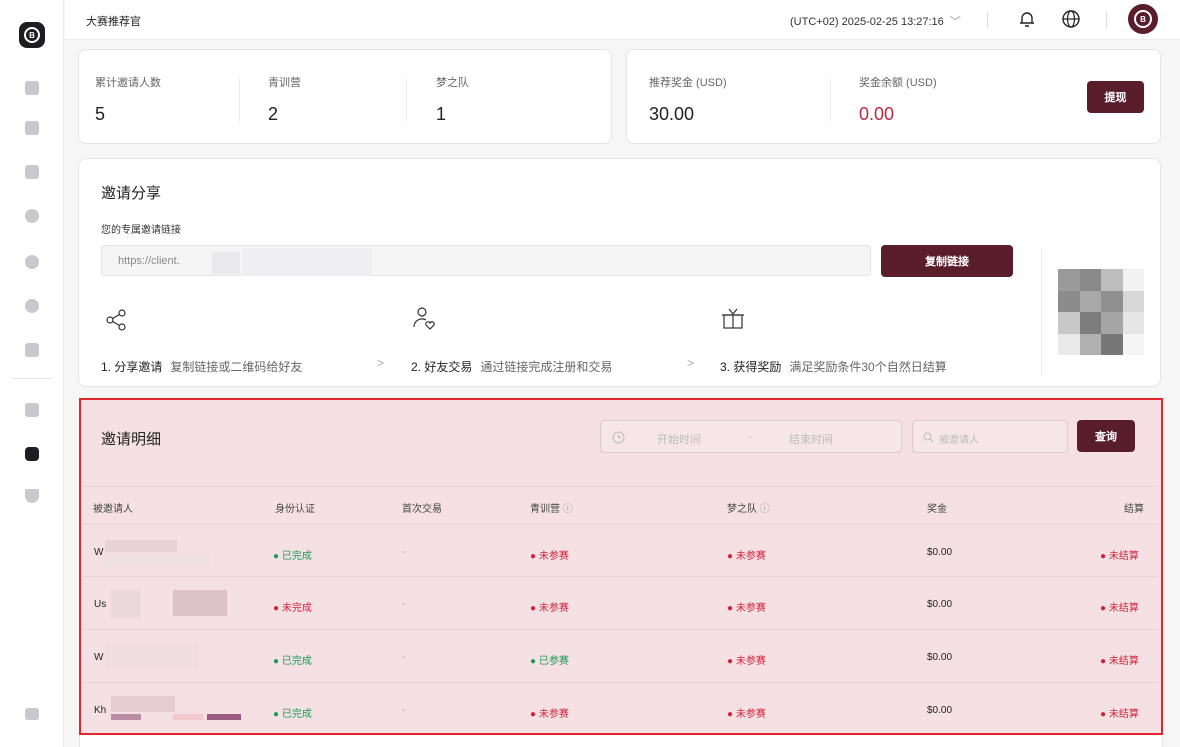 The height and width of the screenshot is (747, 1180). Describe the element at coordinates (32, 262) in the screenshot. I see `user-icon` at that location.